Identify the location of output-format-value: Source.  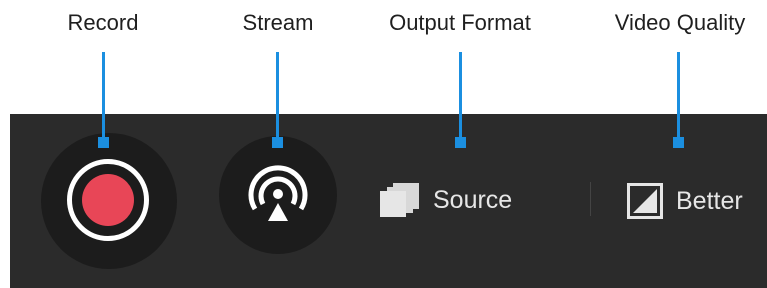
(473, 199).